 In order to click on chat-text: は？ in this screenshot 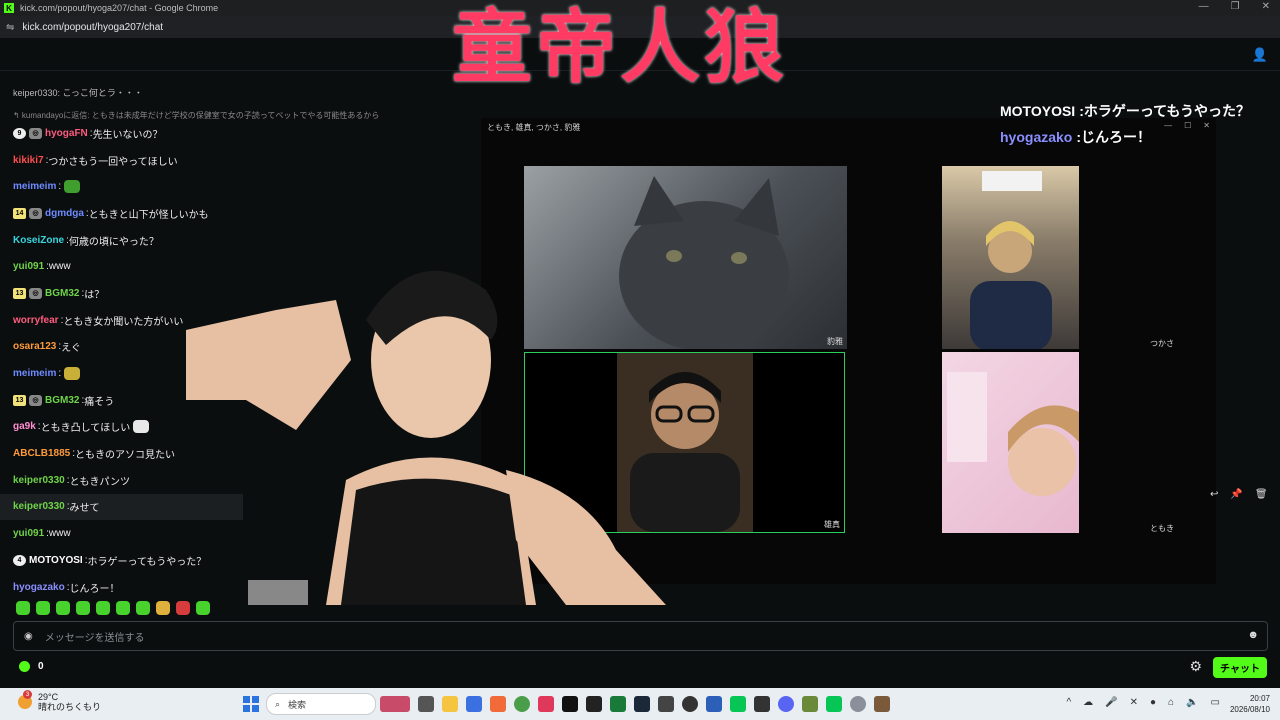, I will do `click(94, 295)`.